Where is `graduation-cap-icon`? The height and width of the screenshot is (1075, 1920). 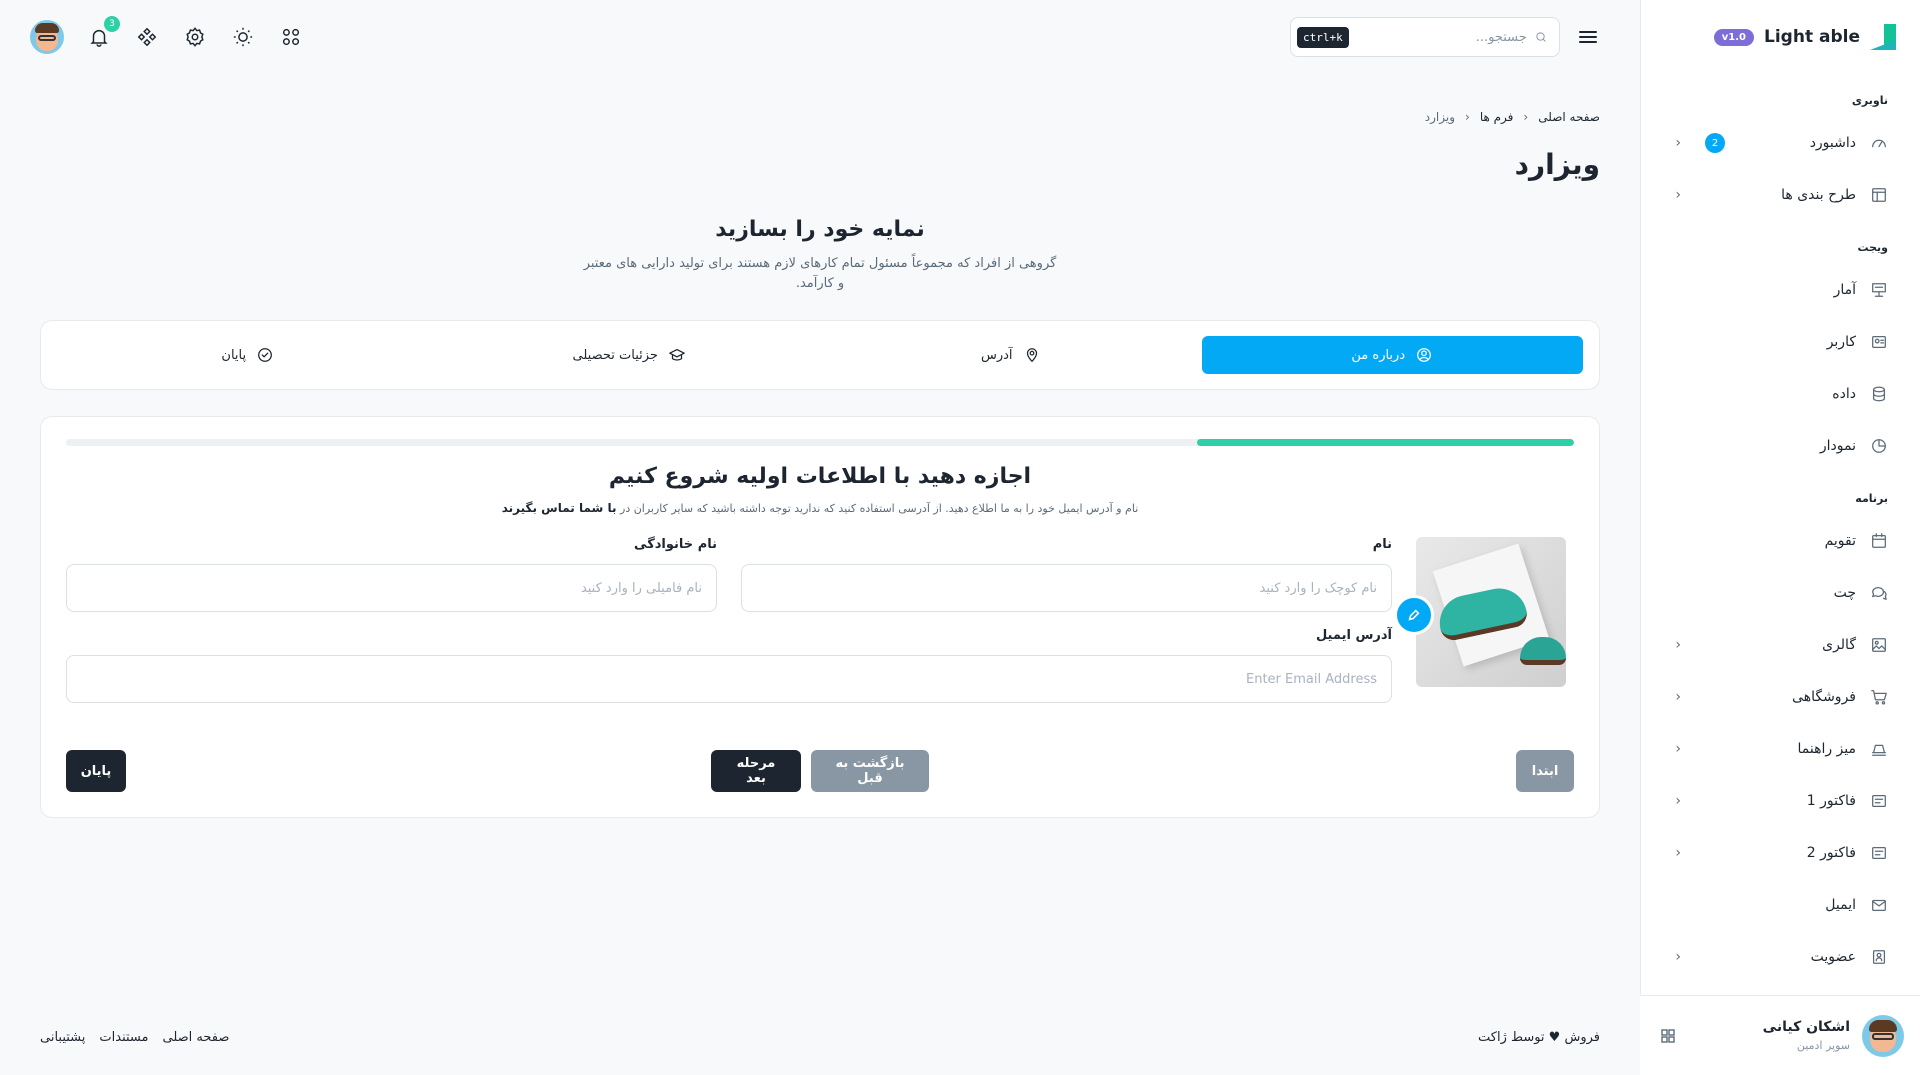
graduation-cap-icon is located at coordinates (677, 355).